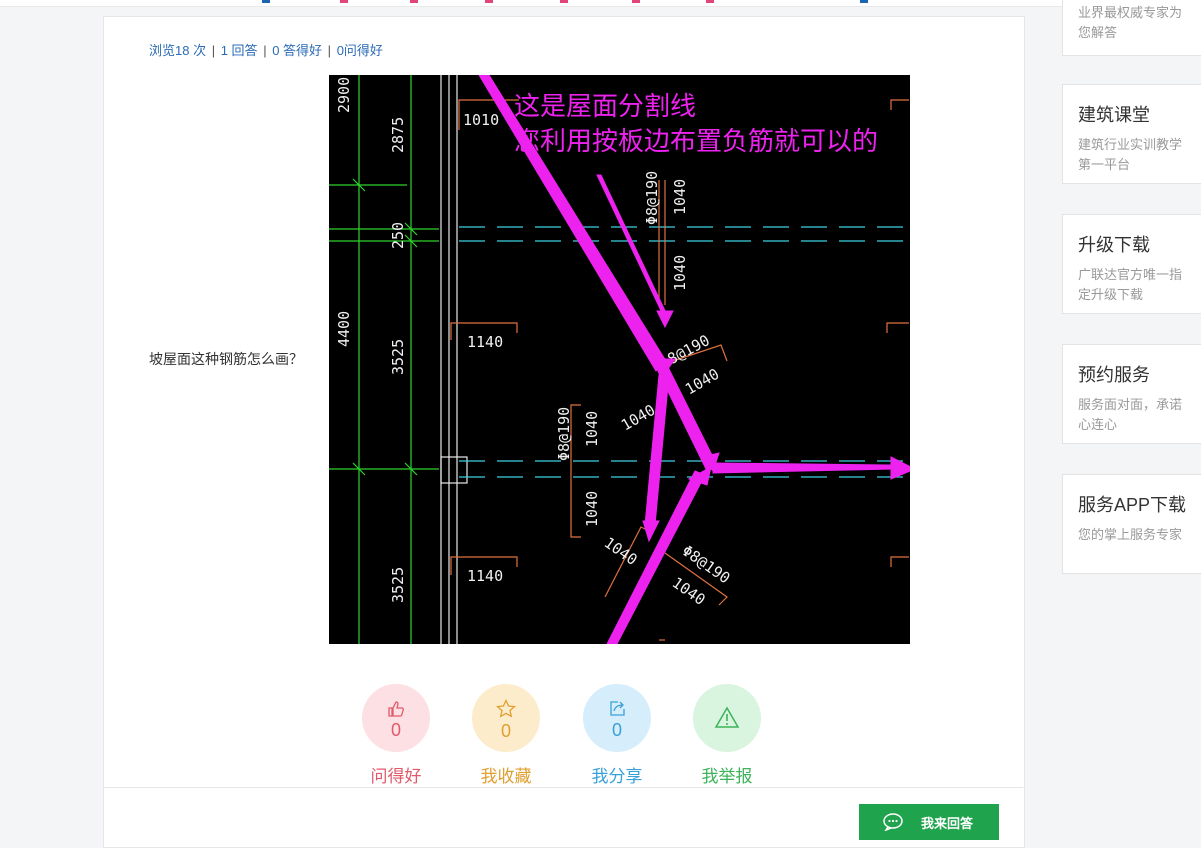 The image size is (1201, 848). I want to click on sidebar-title: 预约服务, so click(1114, 375).